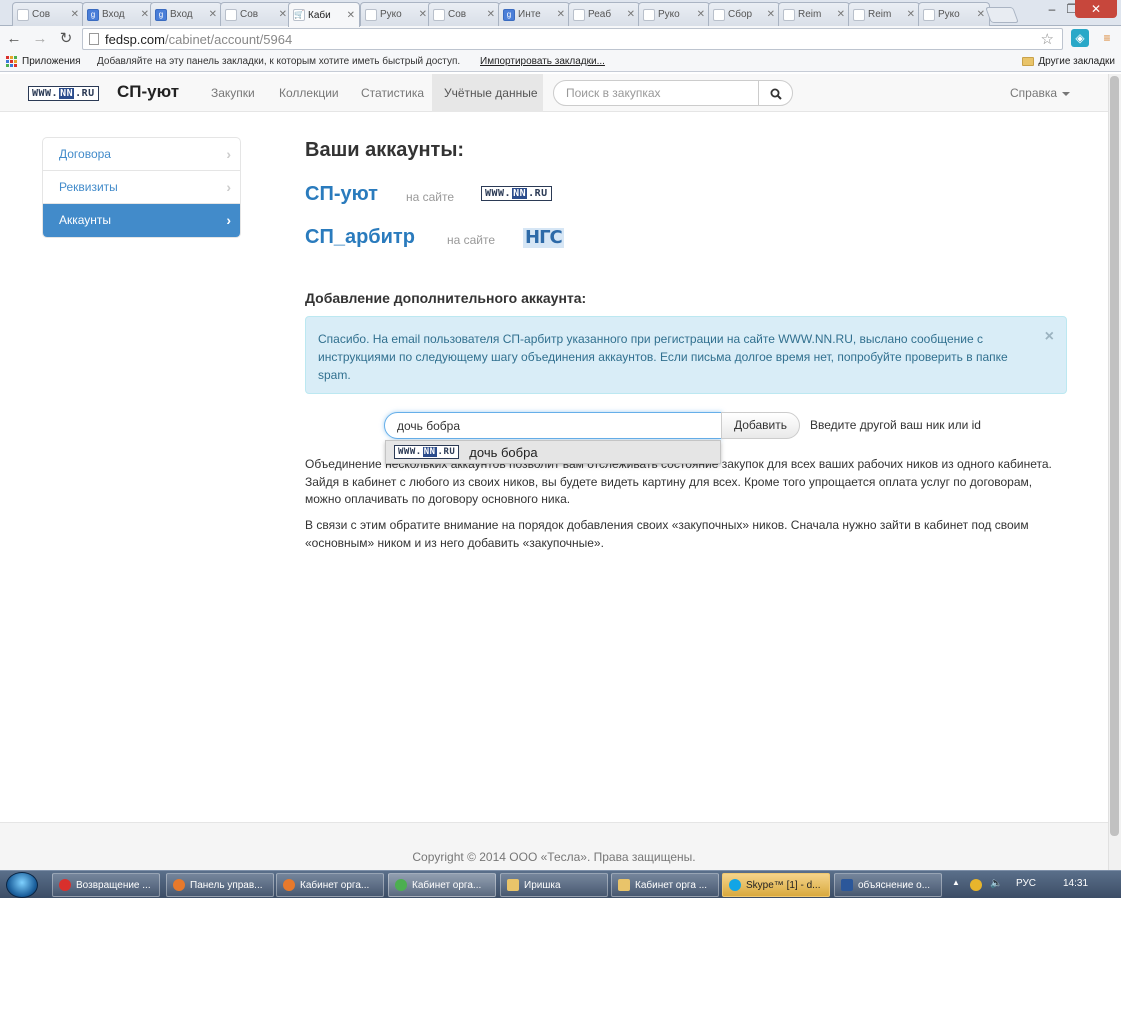 The height and width of the screenshot is (1024, 1121). Describe the element at coordinates (1047, 39) in the screenshot. I see `bookmark-star-icon: ☆` at that location.